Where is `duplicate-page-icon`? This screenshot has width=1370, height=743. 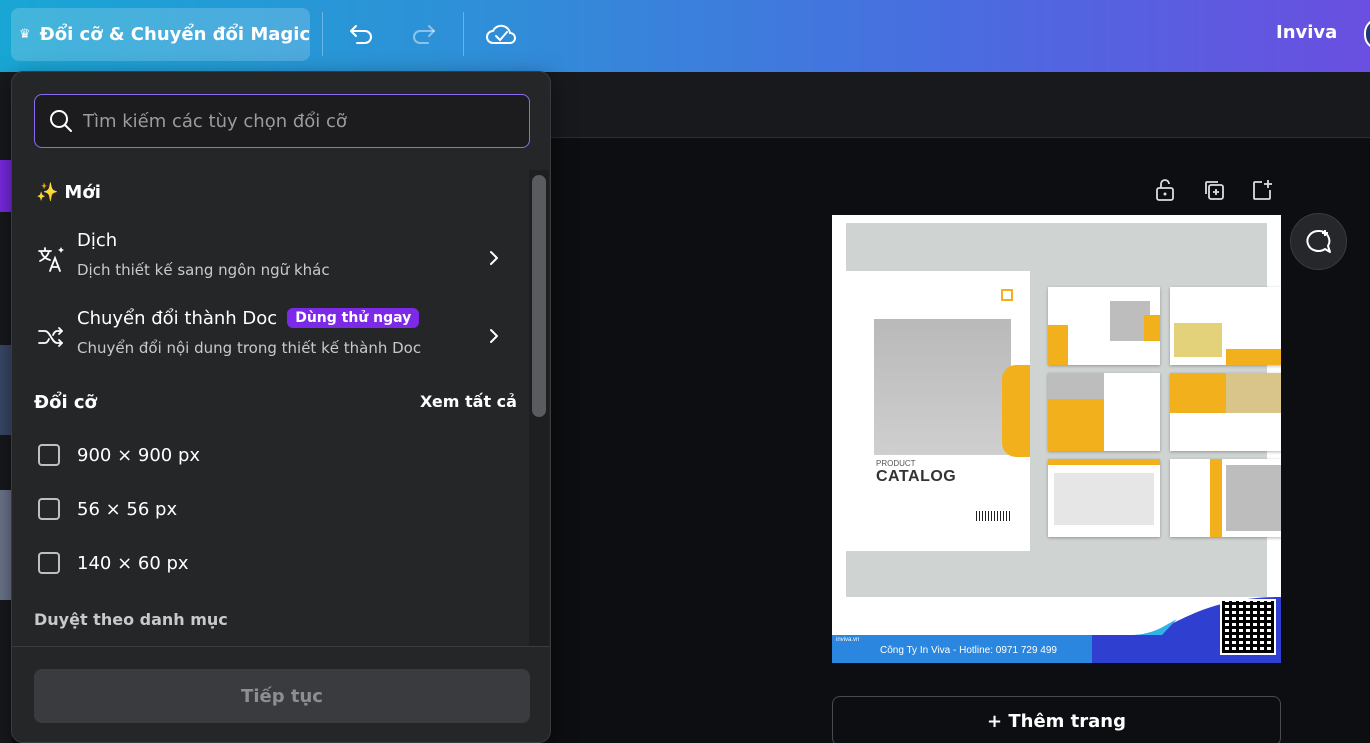
duplicate-page-icon is located at coordinates (1214, 190).